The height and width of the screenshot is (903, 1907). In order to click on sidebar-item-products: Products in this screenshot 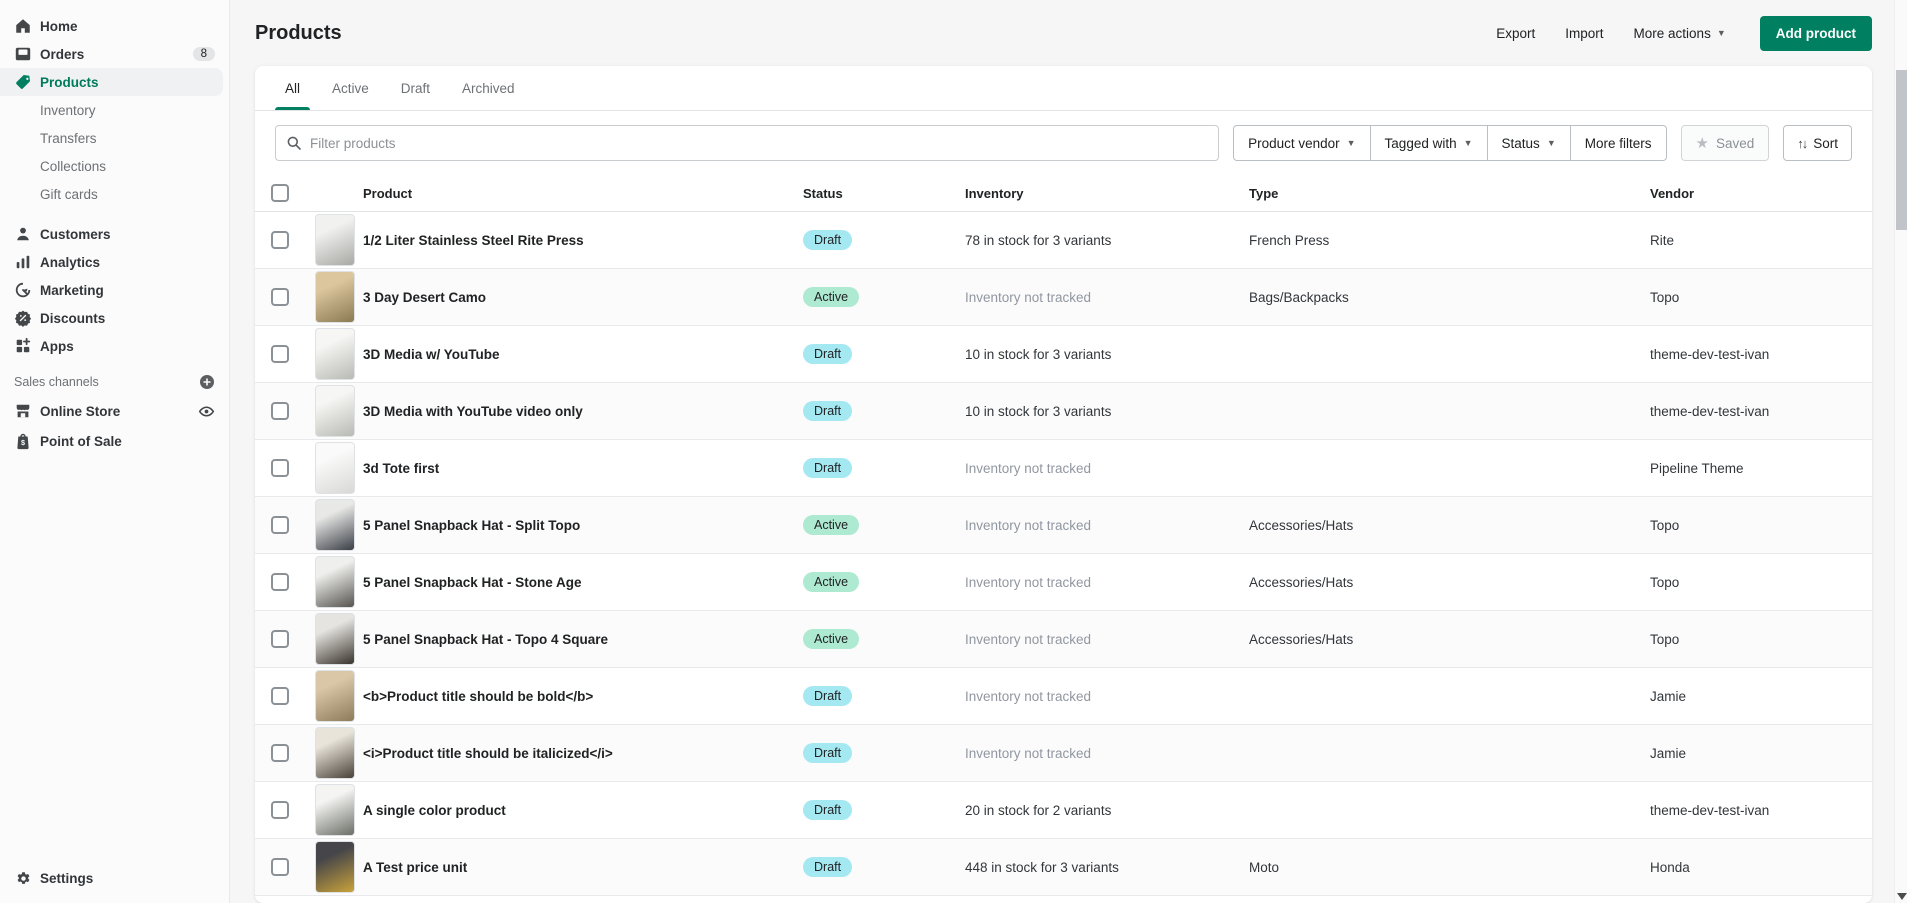, I will do `click(111, 82)`.